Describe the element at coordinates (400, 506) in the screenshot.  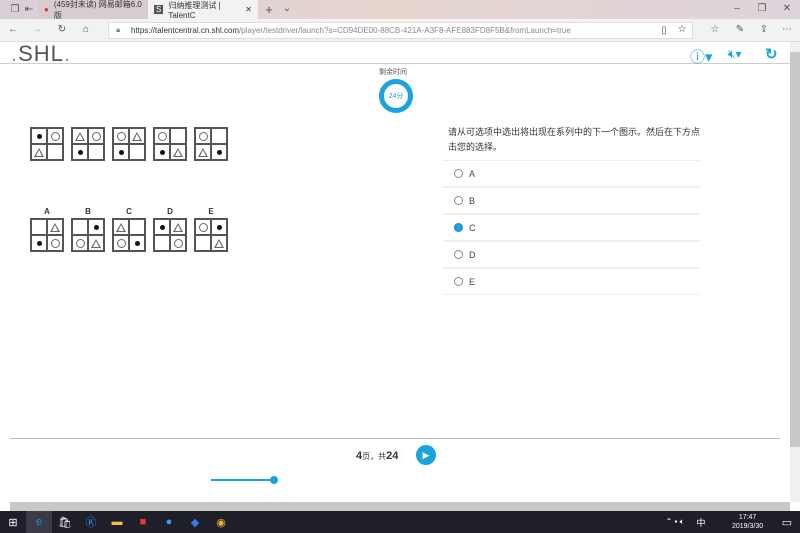
I see `horizontal-scrollbar` at that location.